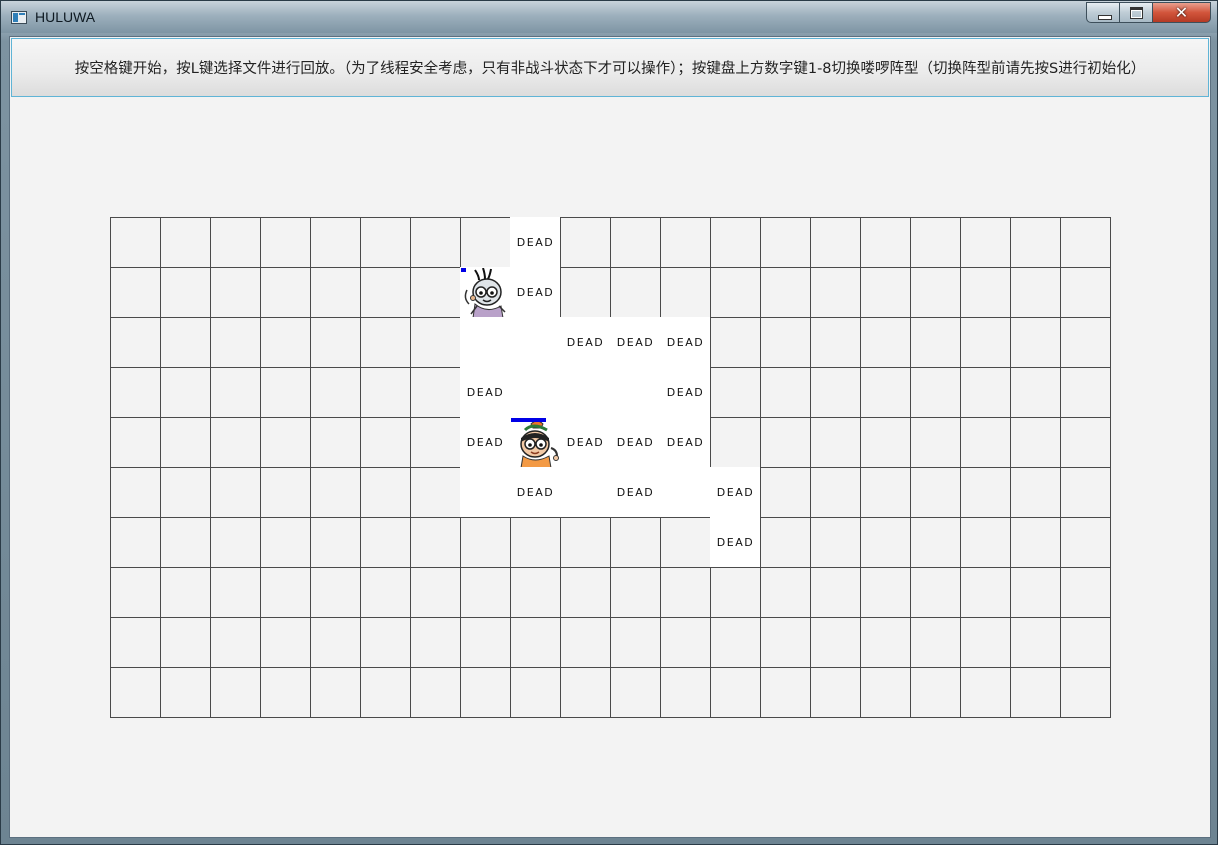 The width and height of the screenshot is (1218, 845). Describe the element at coordinates (1182, 12) in the screenshot. I see `close-button: ✕` at that location.